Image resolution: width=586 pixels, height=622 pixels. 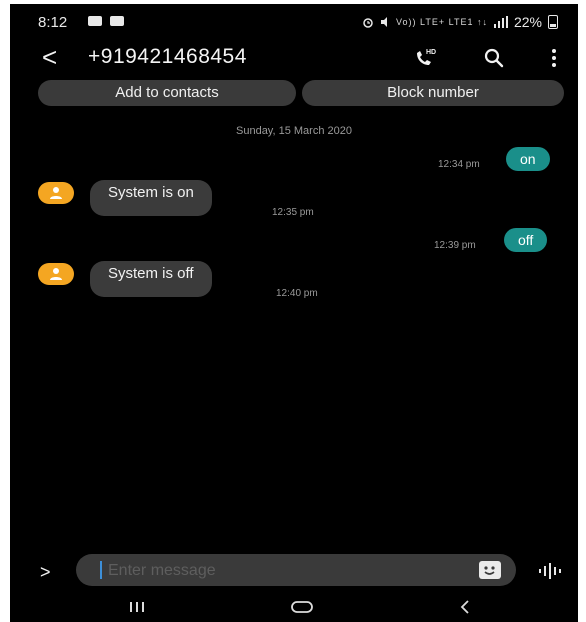 What do you see at coordinates (294, 58) in the screenshot?
I see `conversation-header: < +919421468454 HD` at bounding box center [294, 58].